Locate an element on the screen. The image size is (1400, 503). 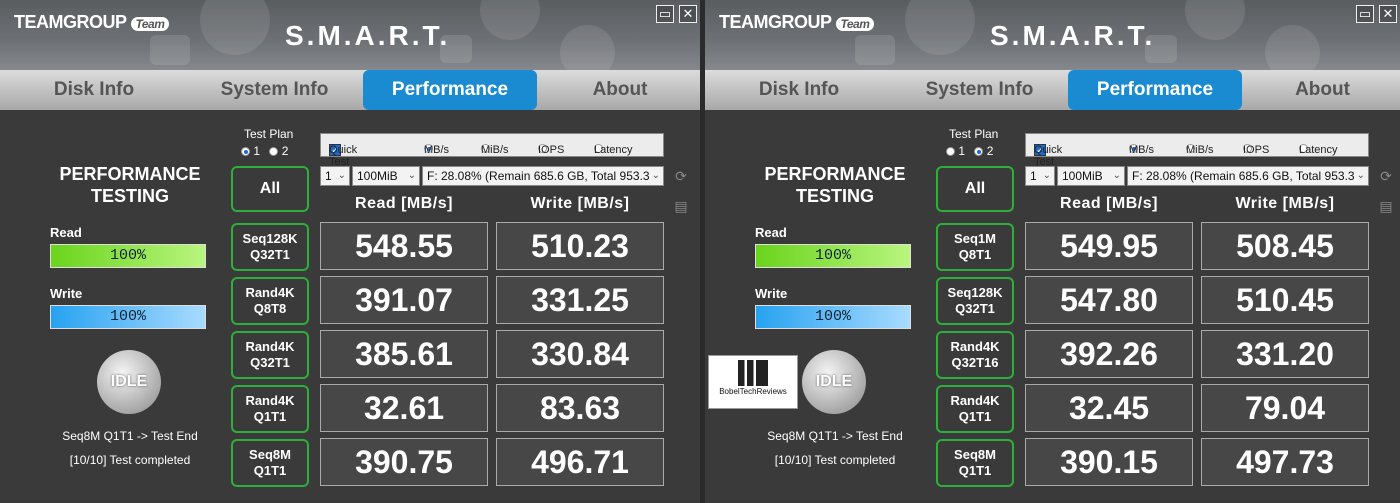
test-button-row-2: Rand4K Q8T8 is located at coordinates (270, 301).